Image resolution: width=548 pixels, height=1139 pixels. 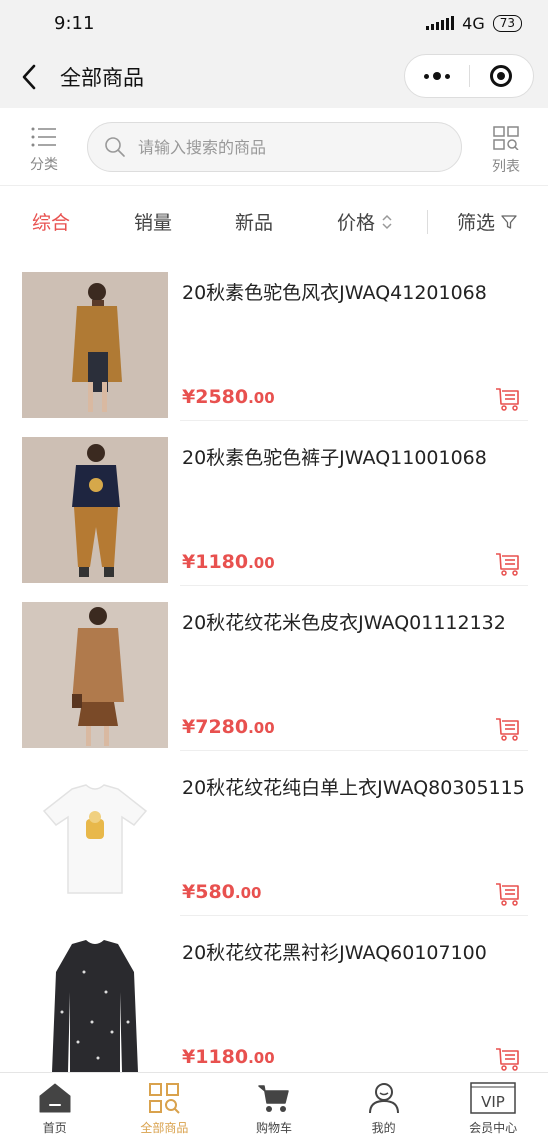 I want to click on tab-label: 新品, so click(x=254, y=223).